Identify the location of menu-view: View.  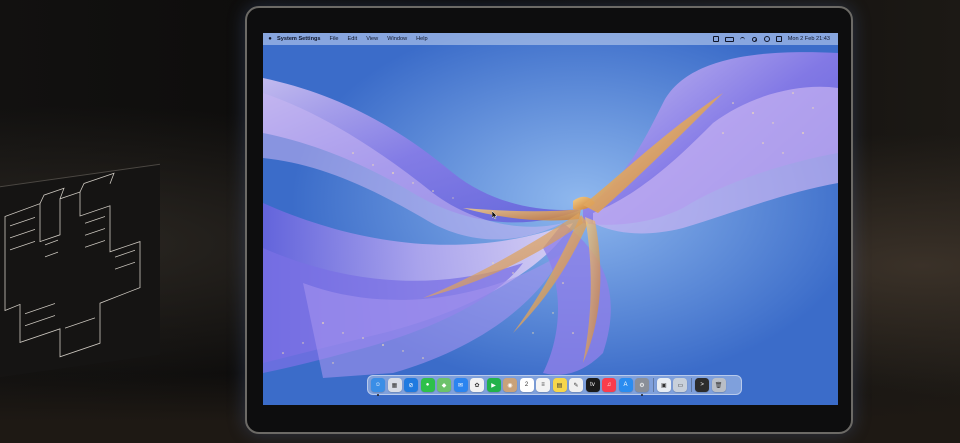
(372, 39).